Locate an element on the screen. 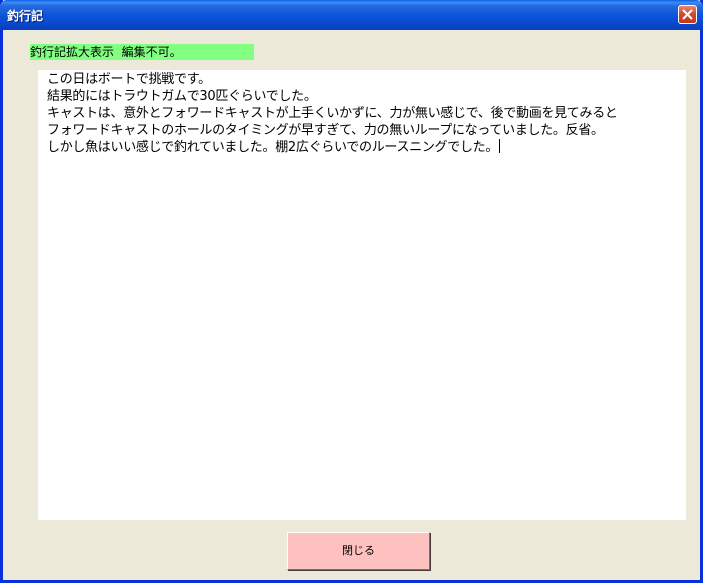 Image resolution: width=703 pixels, height=583 pixels. text-line-content: しかし魚はいい感じで釣れていました。棚2広ぐらいでのルースニングでした。 is located at coordinates (273, 147).